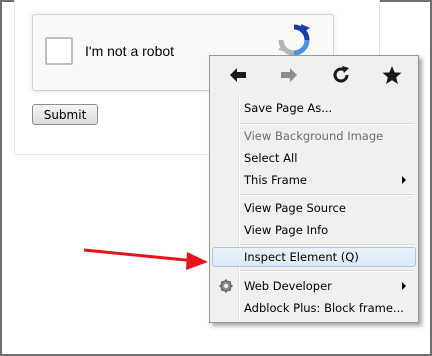 The image size is (432, 356). Describe the element at coordinates (289, 75) in the screenshot. I see `forward-arrow-icon` at that location.